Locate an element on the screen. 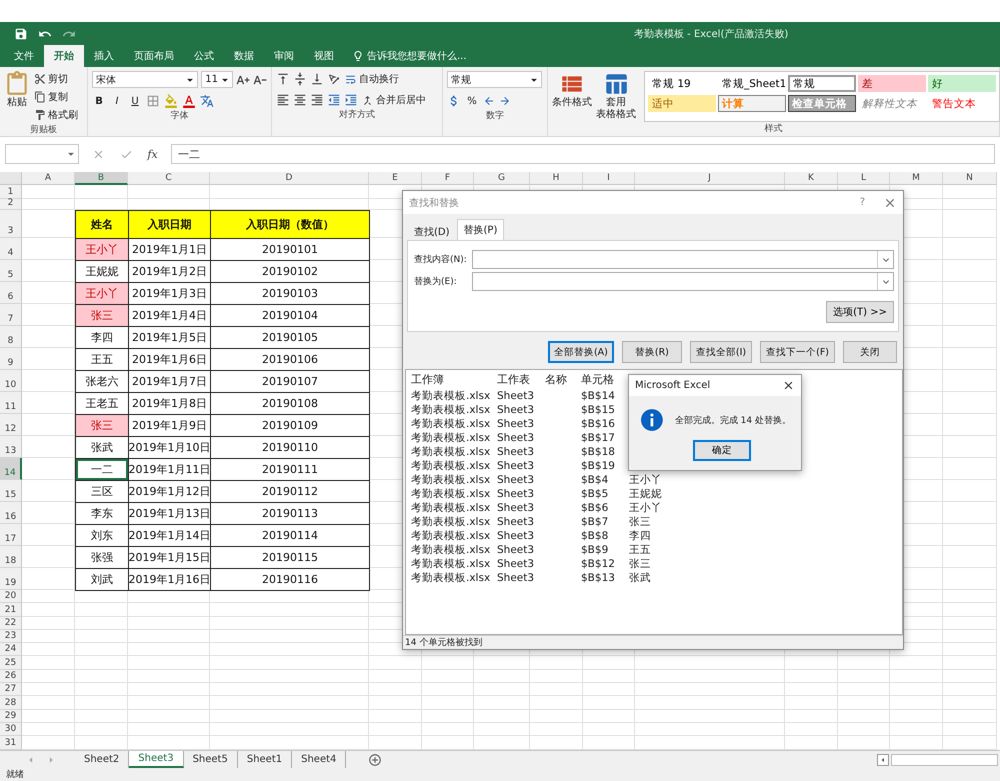  font-size-select: 11 is located at coordinates (217, 79).